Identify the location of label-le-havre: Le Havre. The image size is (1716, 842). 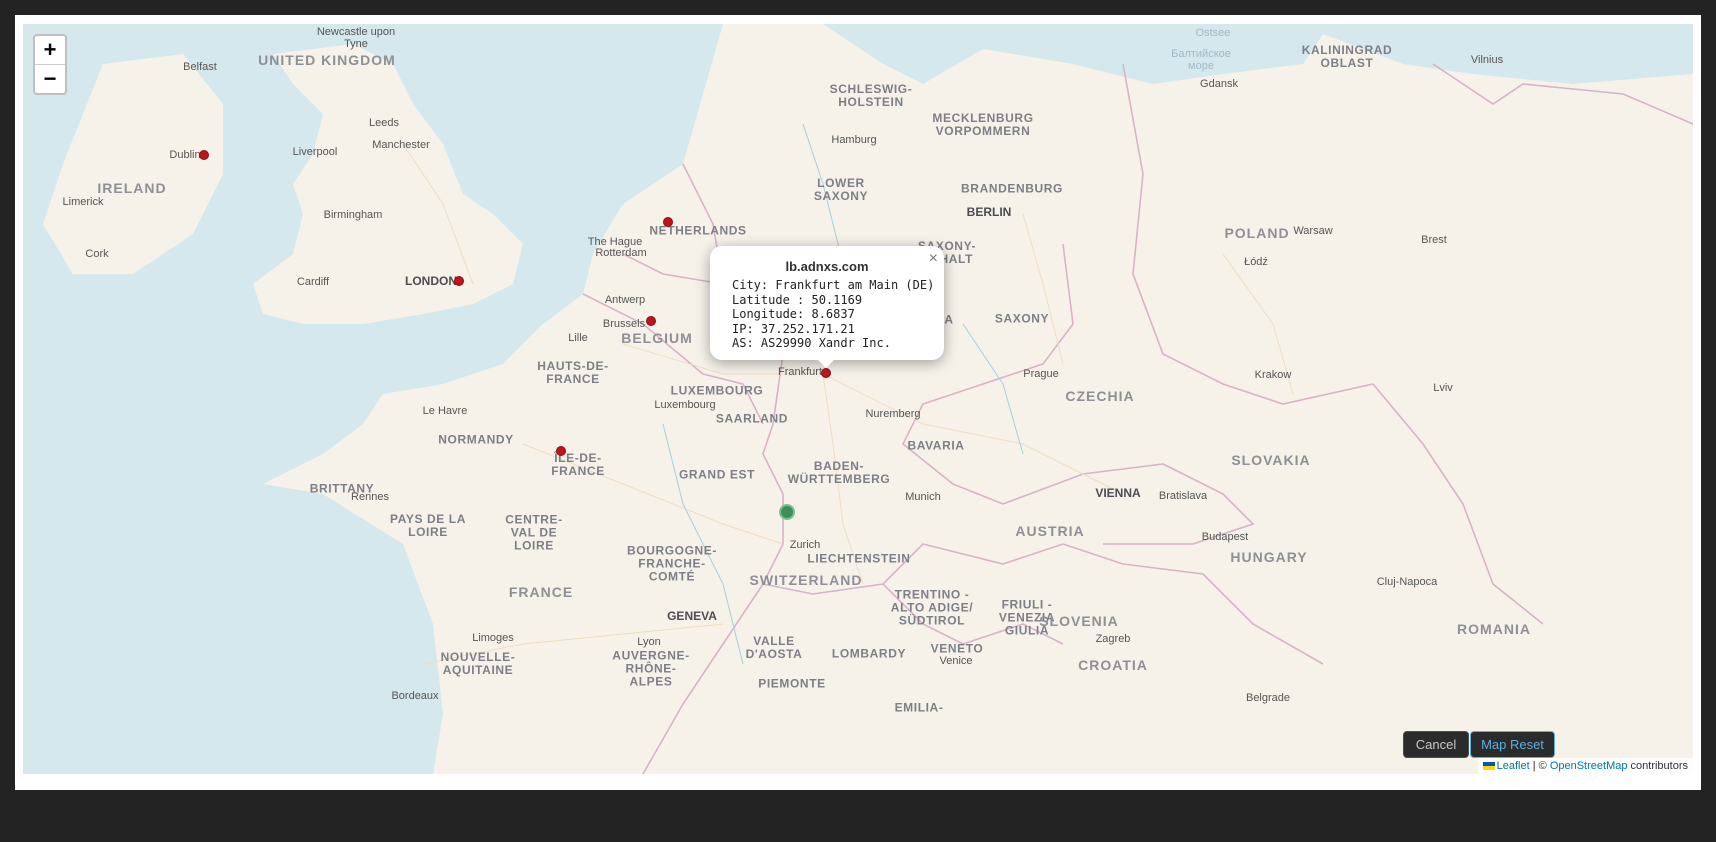
(445, 411).